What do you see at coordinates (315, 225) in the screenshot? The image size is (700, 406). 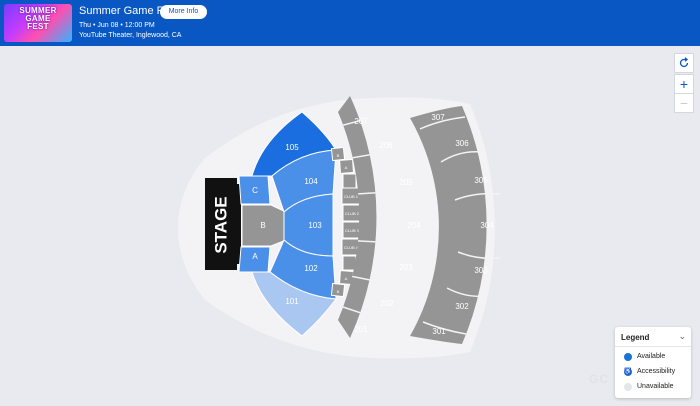 I see `section-103-label: 103` at bounding box center [315, 225].